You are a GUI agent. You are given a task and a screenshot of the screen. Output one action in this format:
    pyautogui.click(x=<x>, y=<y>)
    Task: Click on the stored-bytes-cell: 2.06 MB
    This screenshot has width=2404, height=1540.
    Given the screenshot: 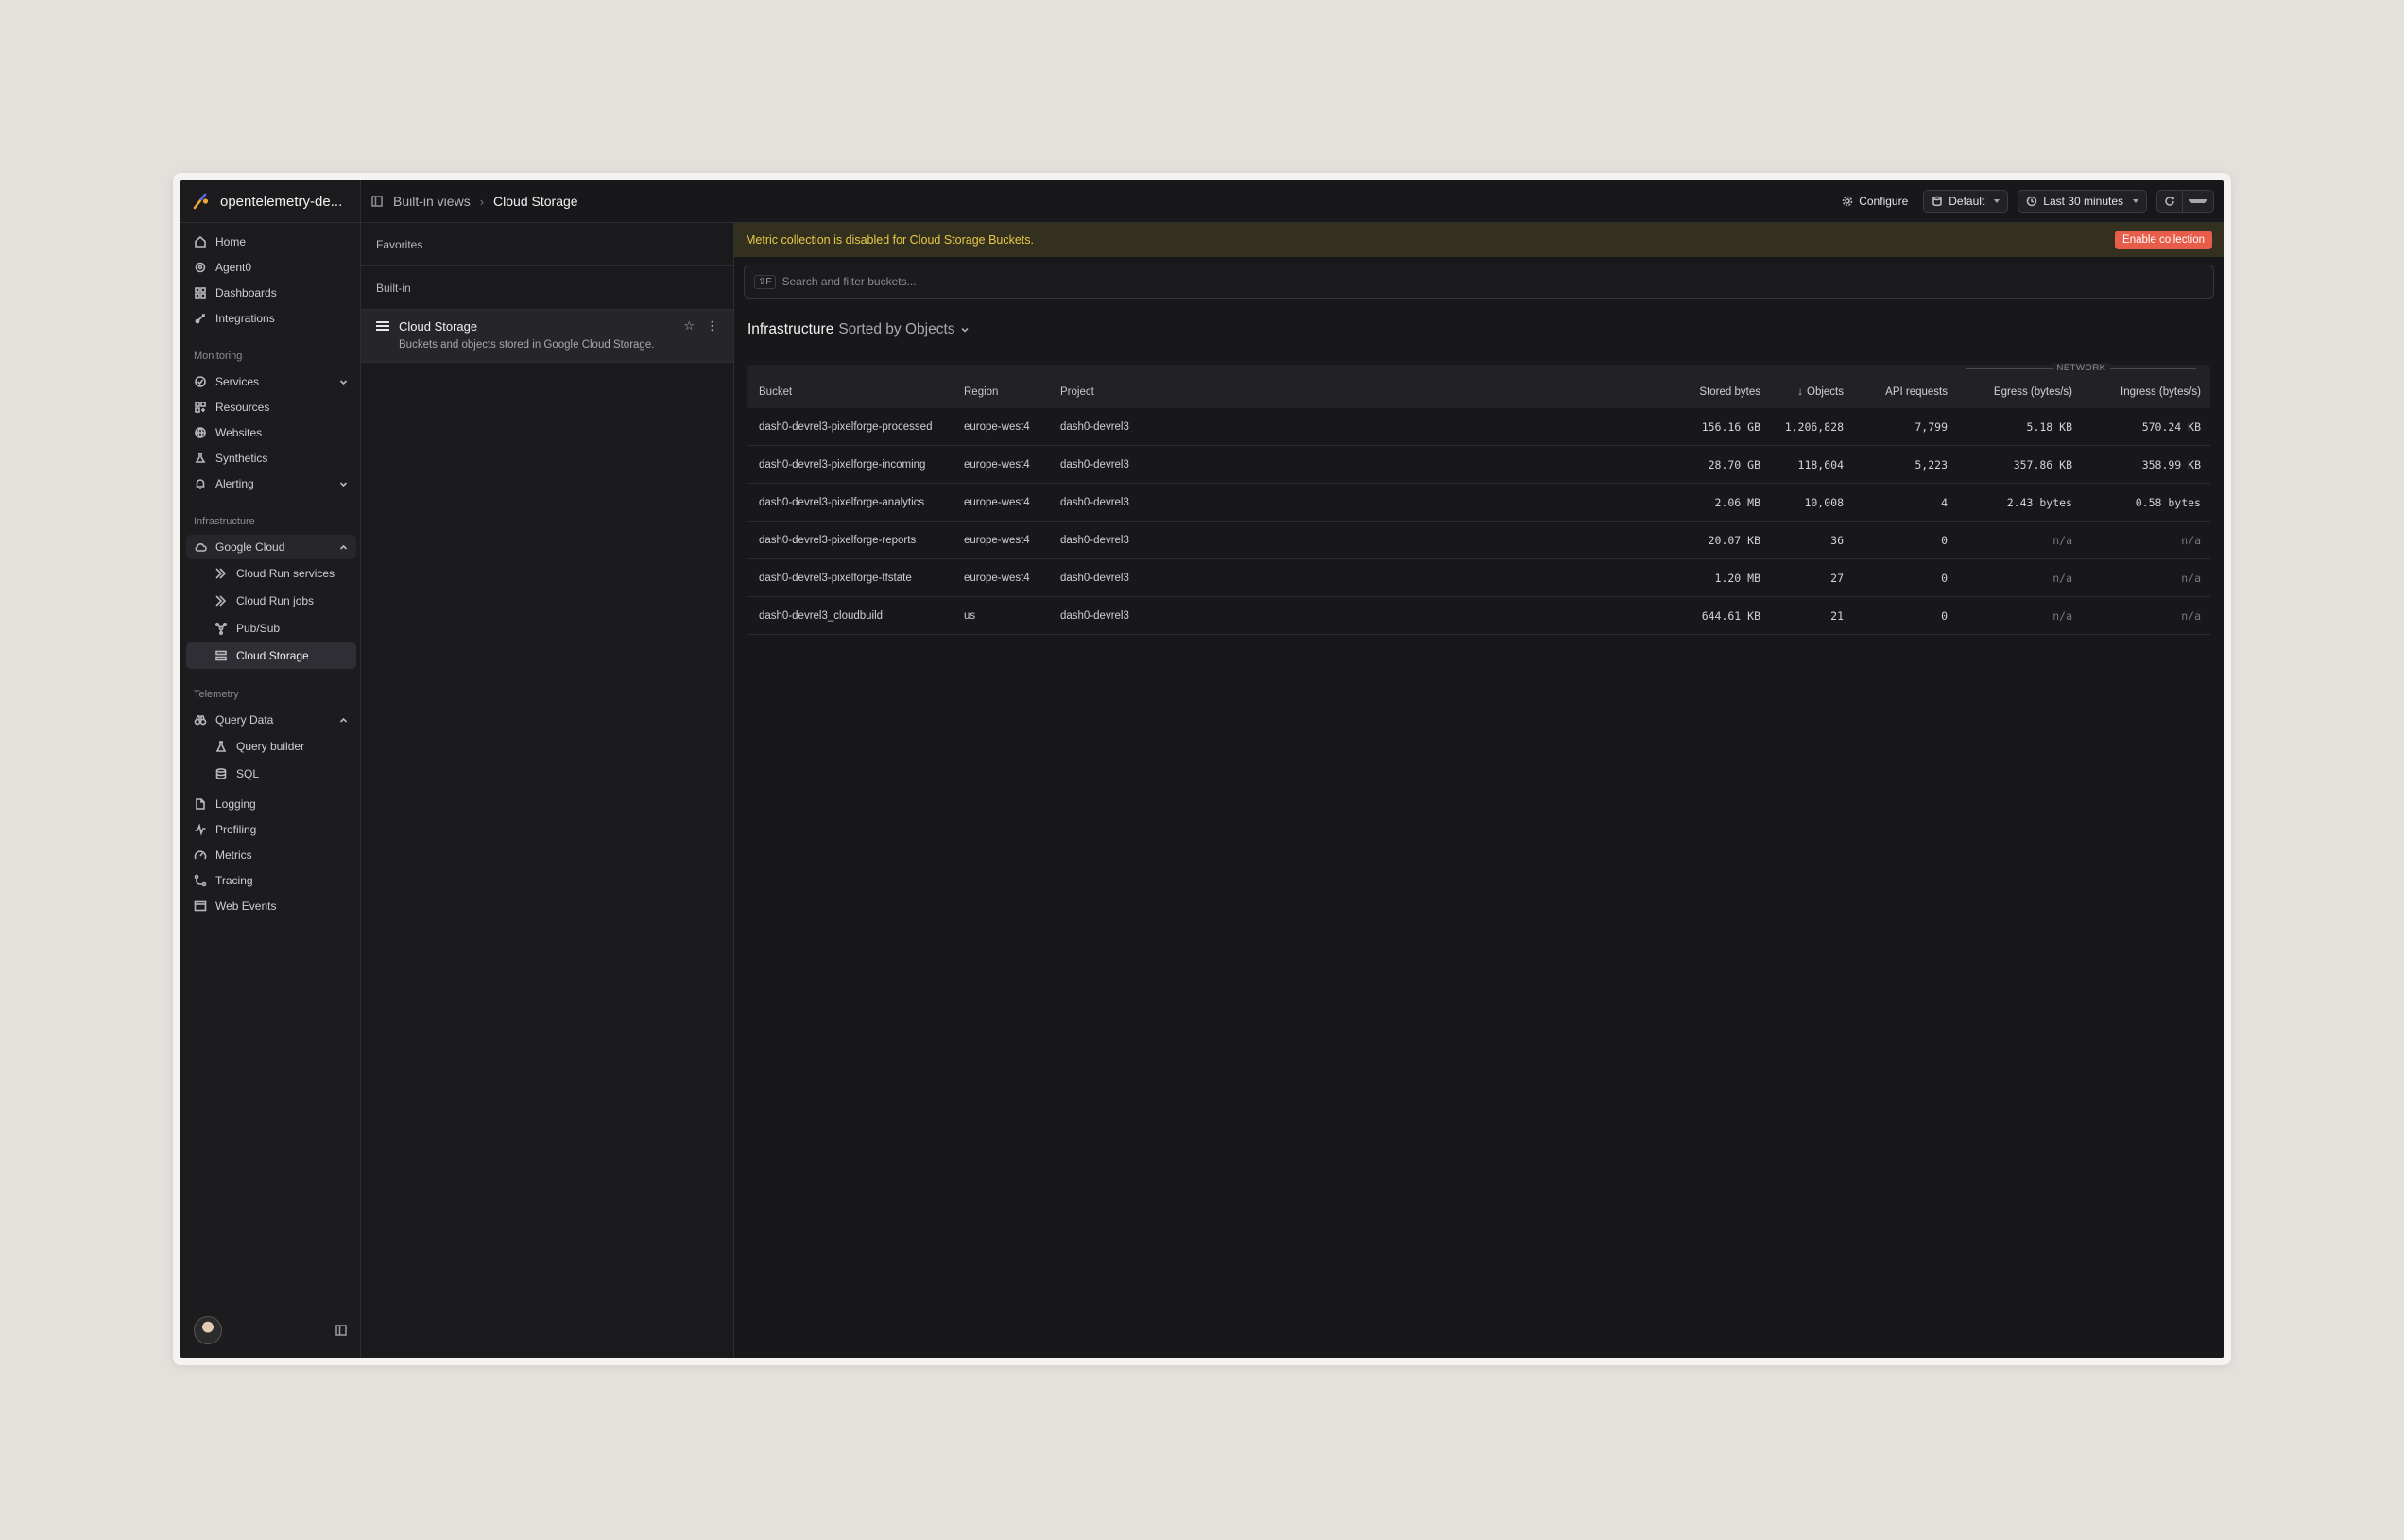 What is the action you would take?
    pyautogui.click(x=1737, y=502)
    